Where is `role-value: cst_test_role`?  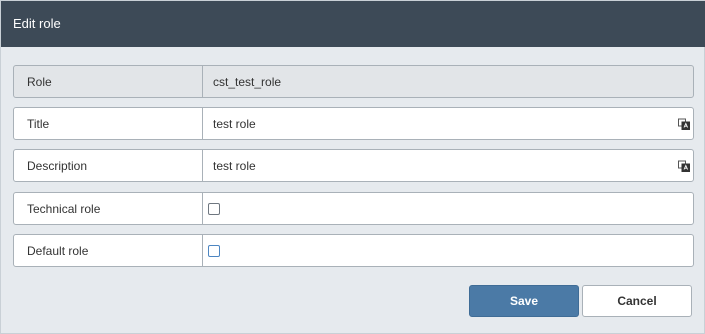
role-value: cst_test_role is located at coordinates (247, 81).